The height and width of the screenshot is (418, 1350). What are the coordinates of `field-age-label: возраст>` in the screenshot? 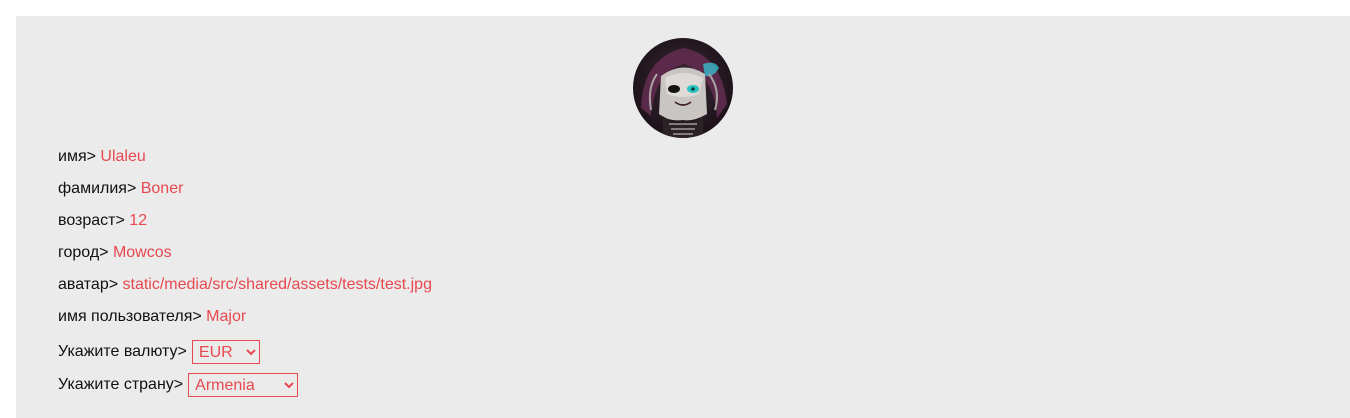 It's located at (94, 220).